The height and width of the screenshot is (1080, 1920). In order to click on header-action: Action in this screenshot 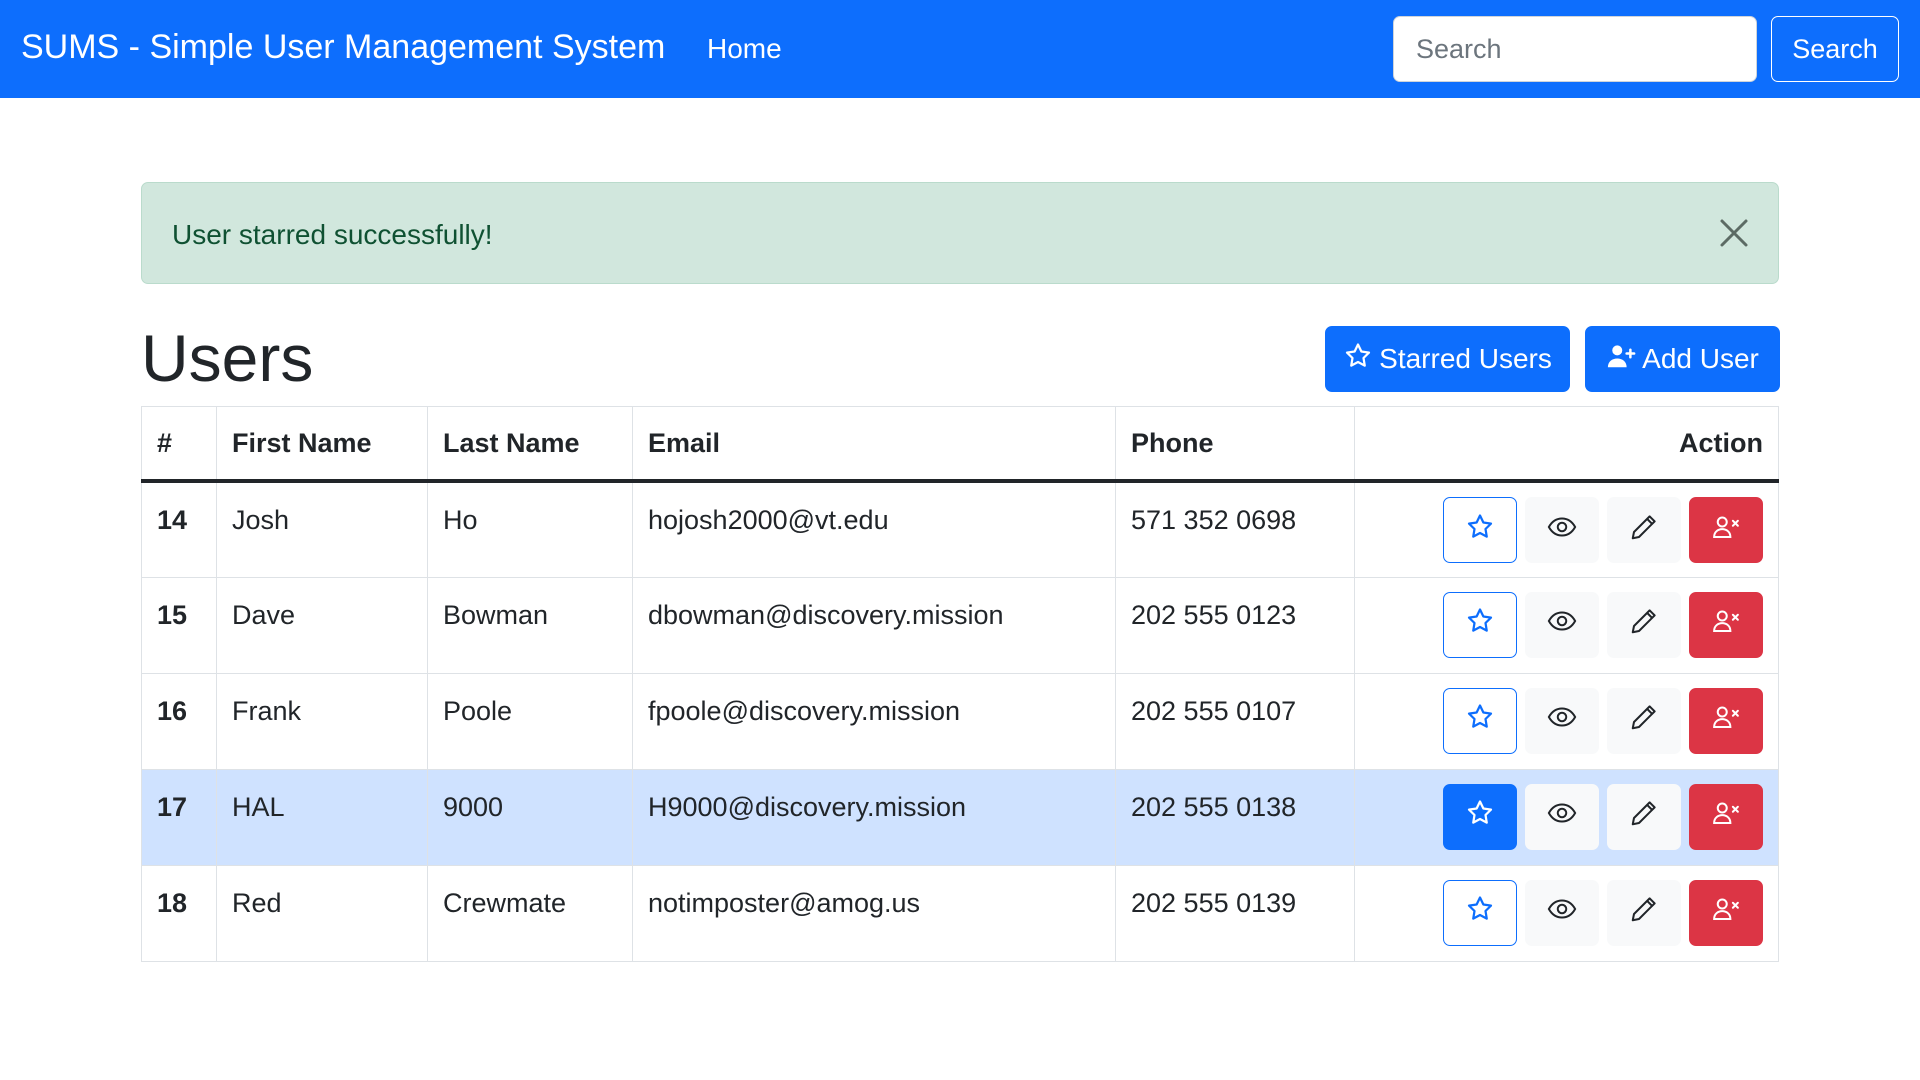, I will do `click(1566, 444)`.